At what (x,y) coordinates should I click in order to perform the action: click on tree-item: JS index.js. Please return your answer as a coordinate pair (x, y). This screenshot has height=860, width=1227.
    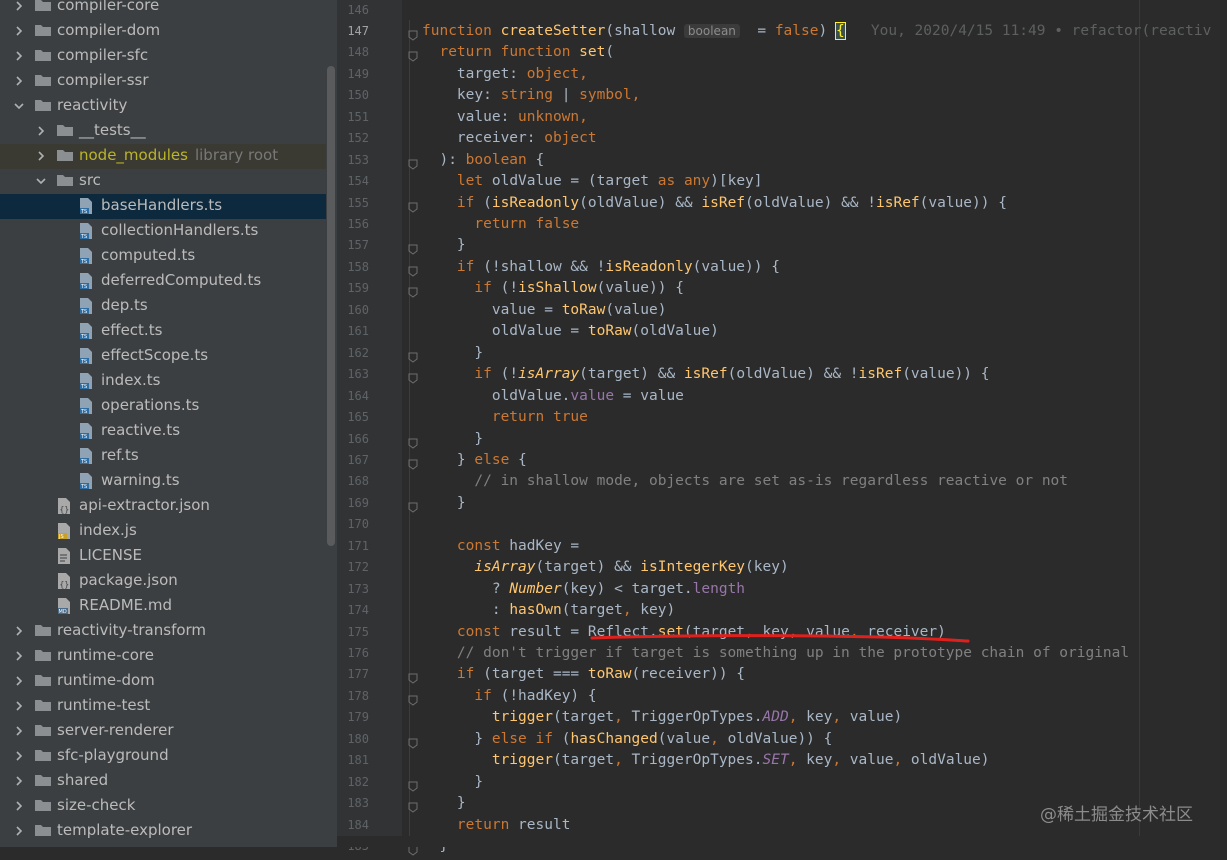
    Looking at the image, I should click on (163, 531).